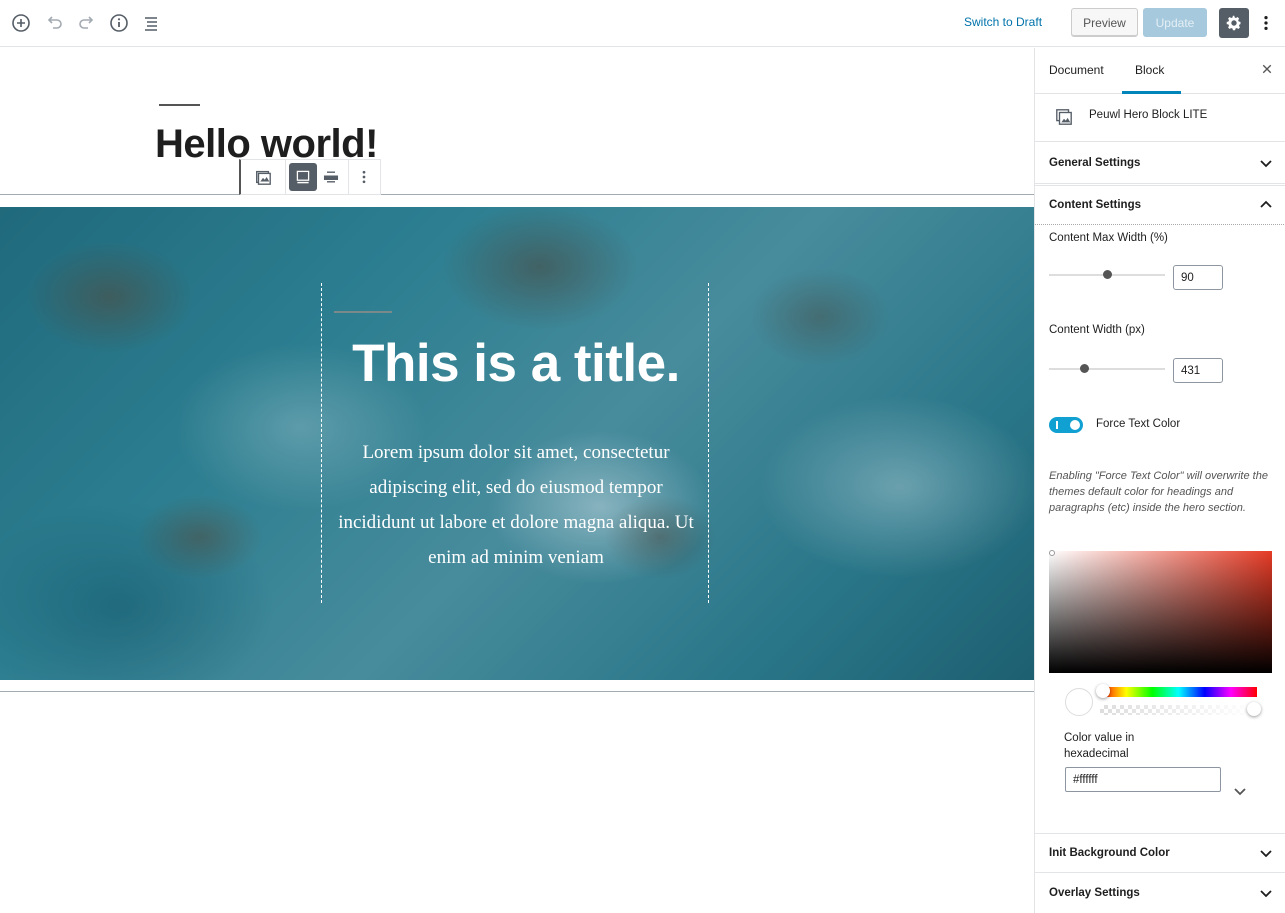 This screenshot has width=1285, height=913. I want to click on undo-icon, so click(54, 23).